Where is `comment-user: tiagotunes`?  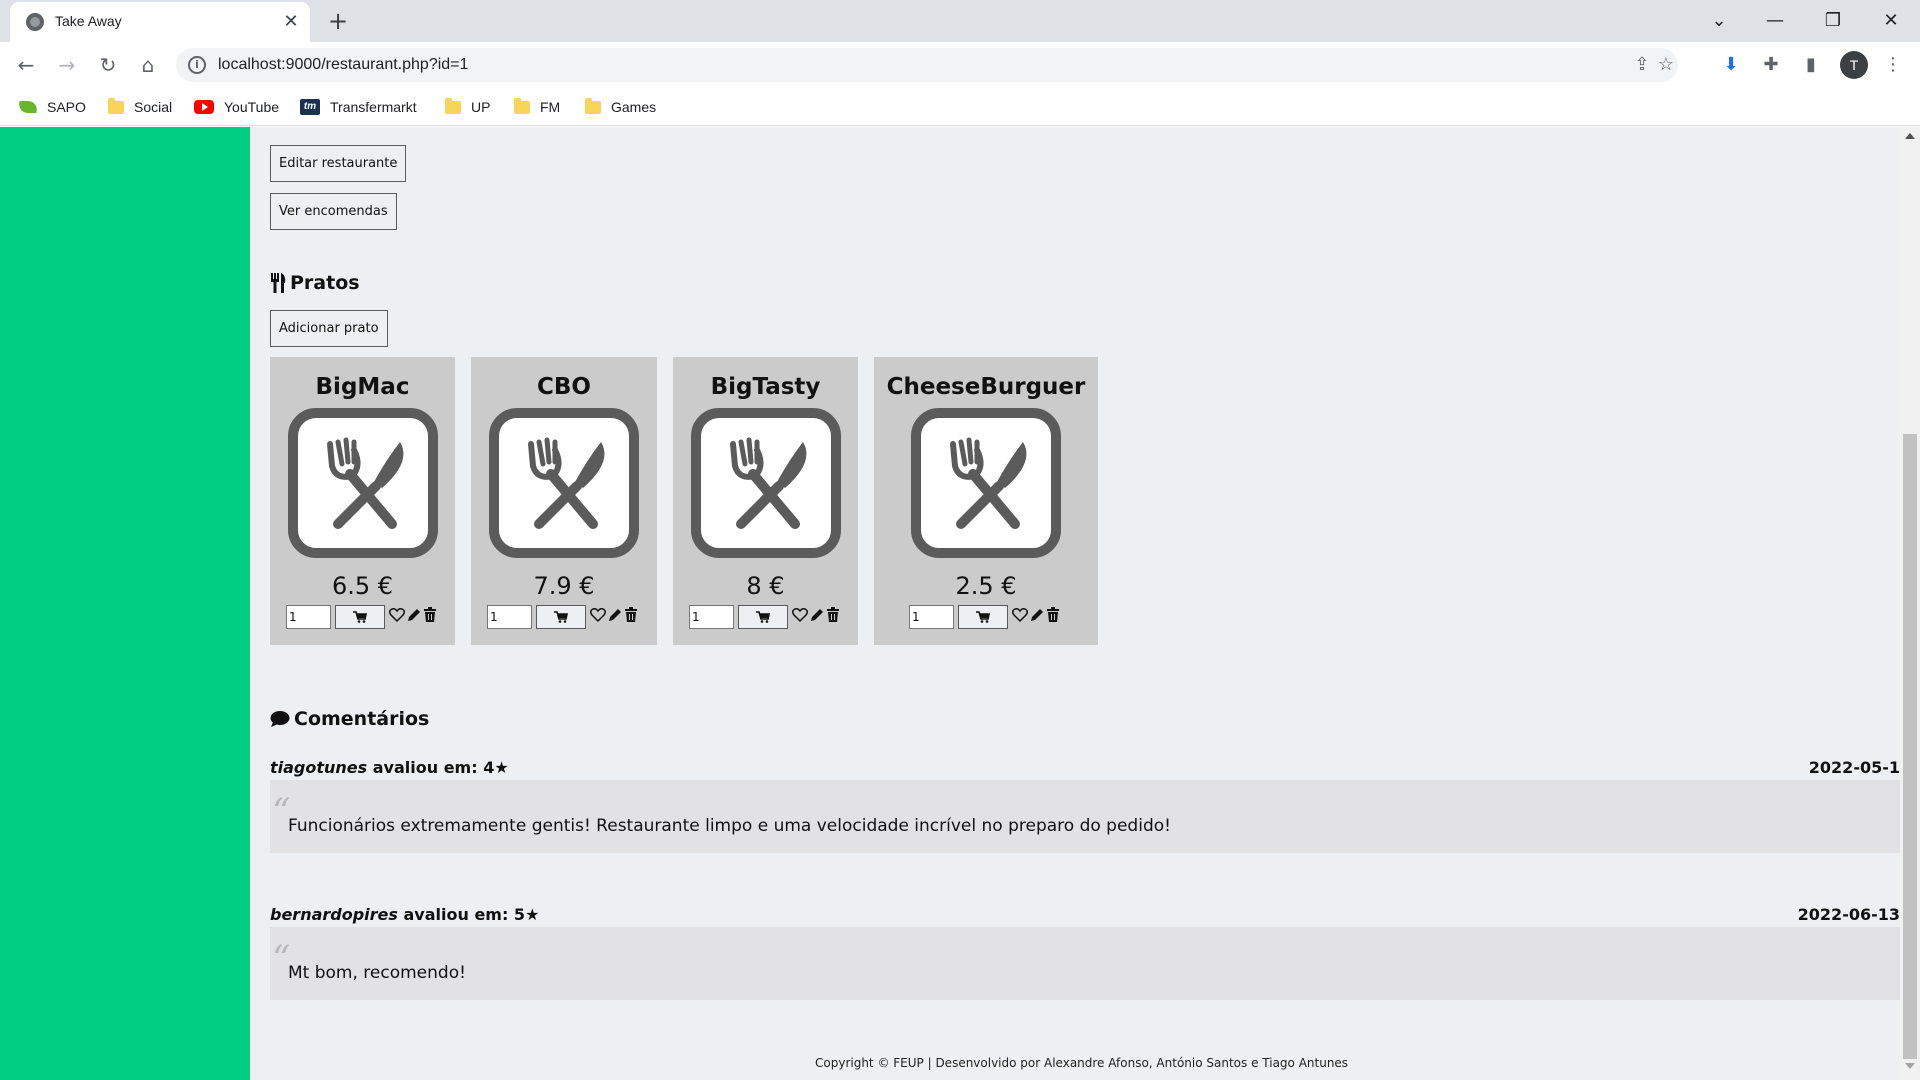
comment-user: tiagotunes is located at coordinates (318, 767).